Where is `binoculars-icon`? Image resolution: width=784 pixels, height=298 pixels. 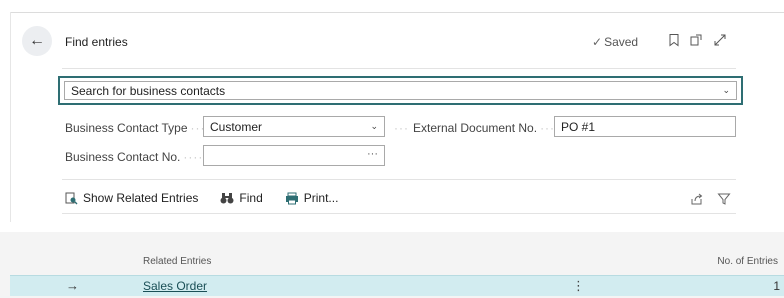 binoculars-icon is located at coordinates (227, 197).